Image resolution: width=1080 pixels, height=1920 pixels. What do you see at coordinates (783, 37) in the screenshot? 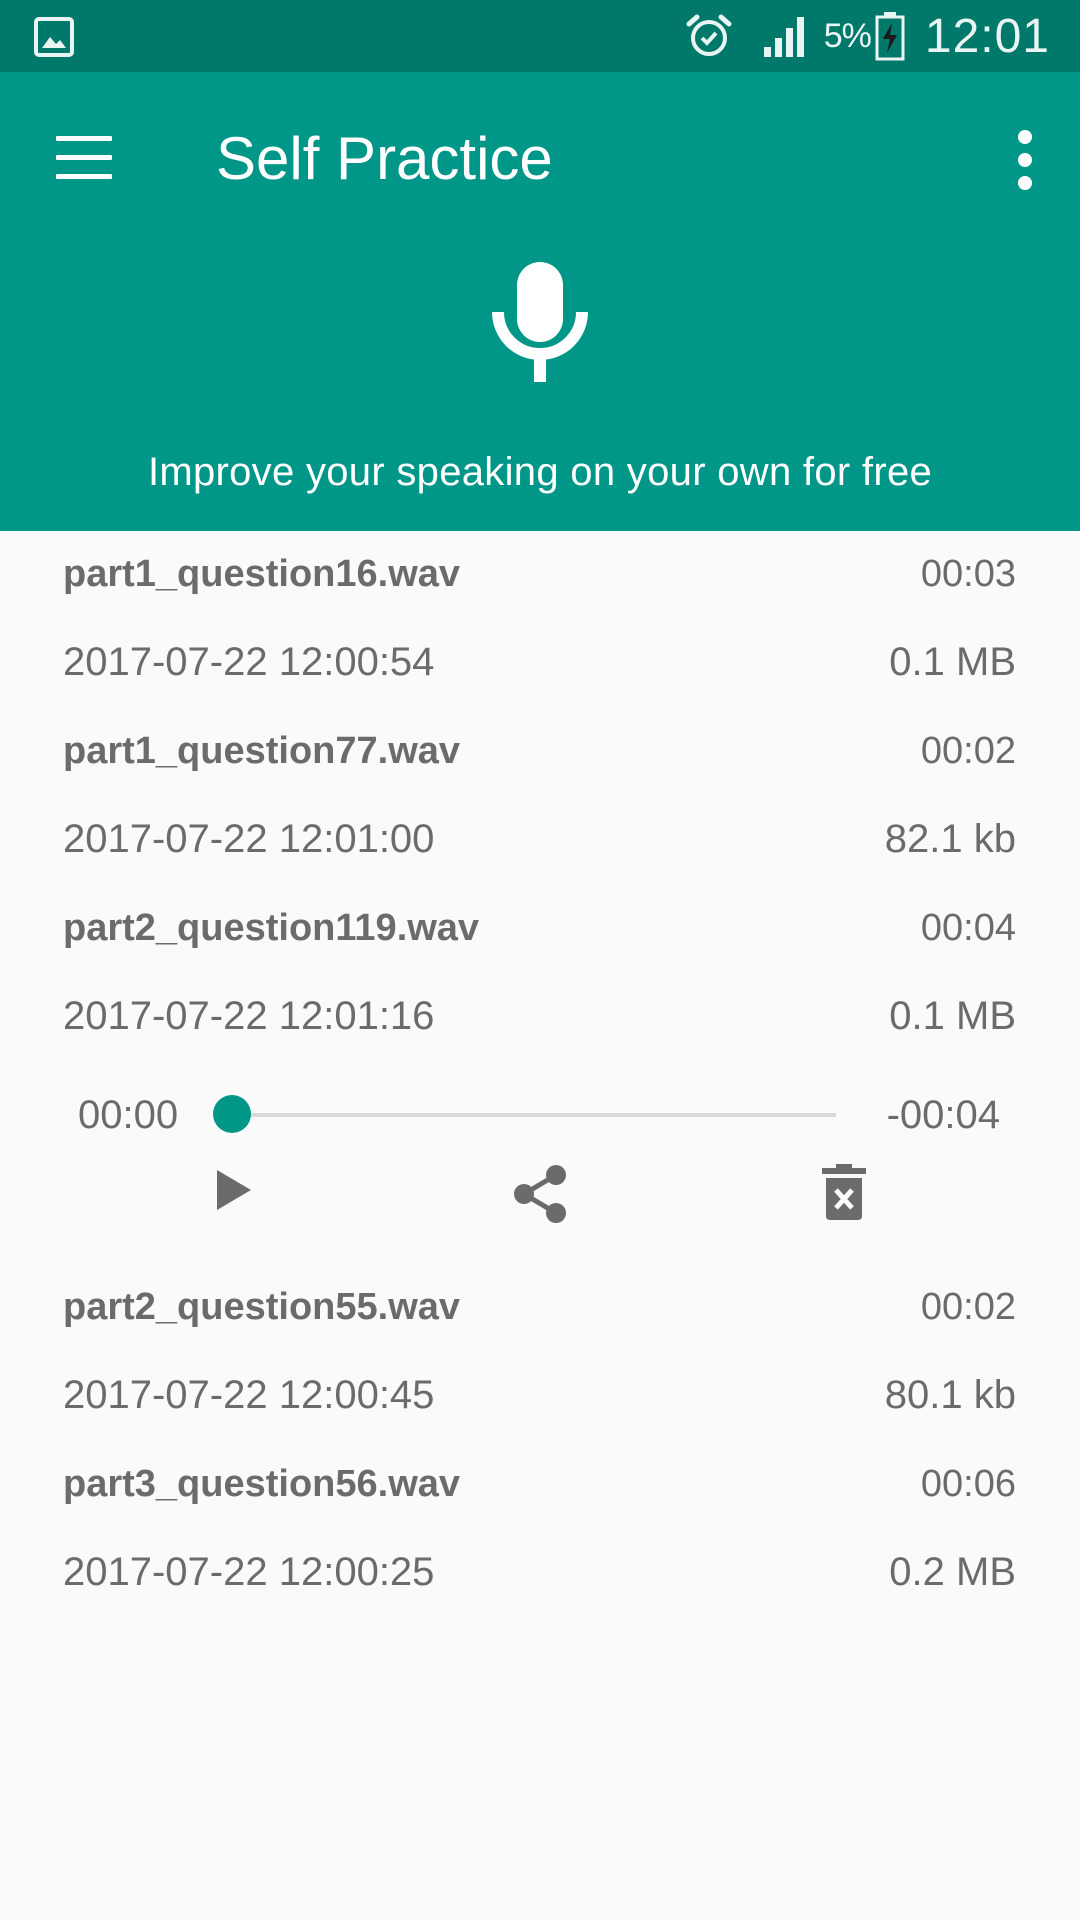
I see `signal-icon` at bounding box center [783, 37].